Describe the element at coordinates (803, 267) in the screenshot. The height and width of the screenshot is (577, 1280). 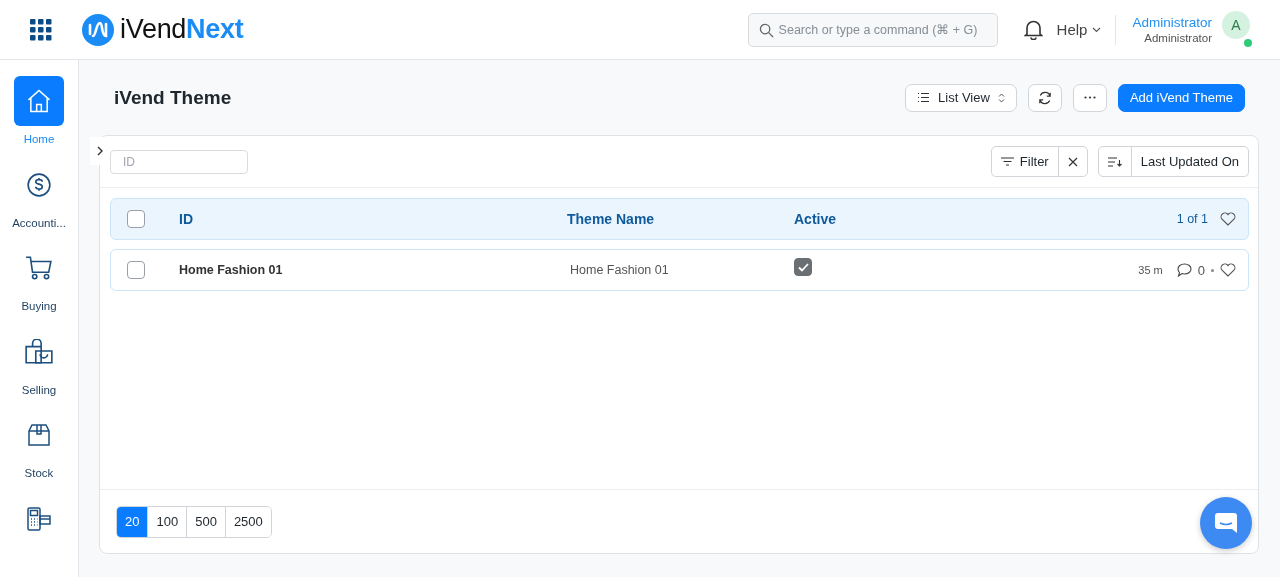
I see `check-icon` at that location.